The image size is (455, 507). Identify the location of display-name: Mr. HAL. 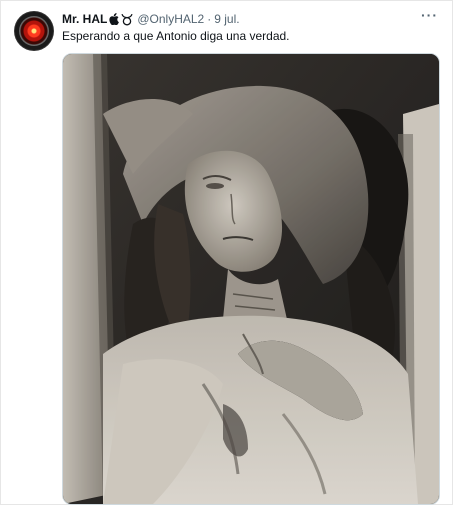
(84, 19).